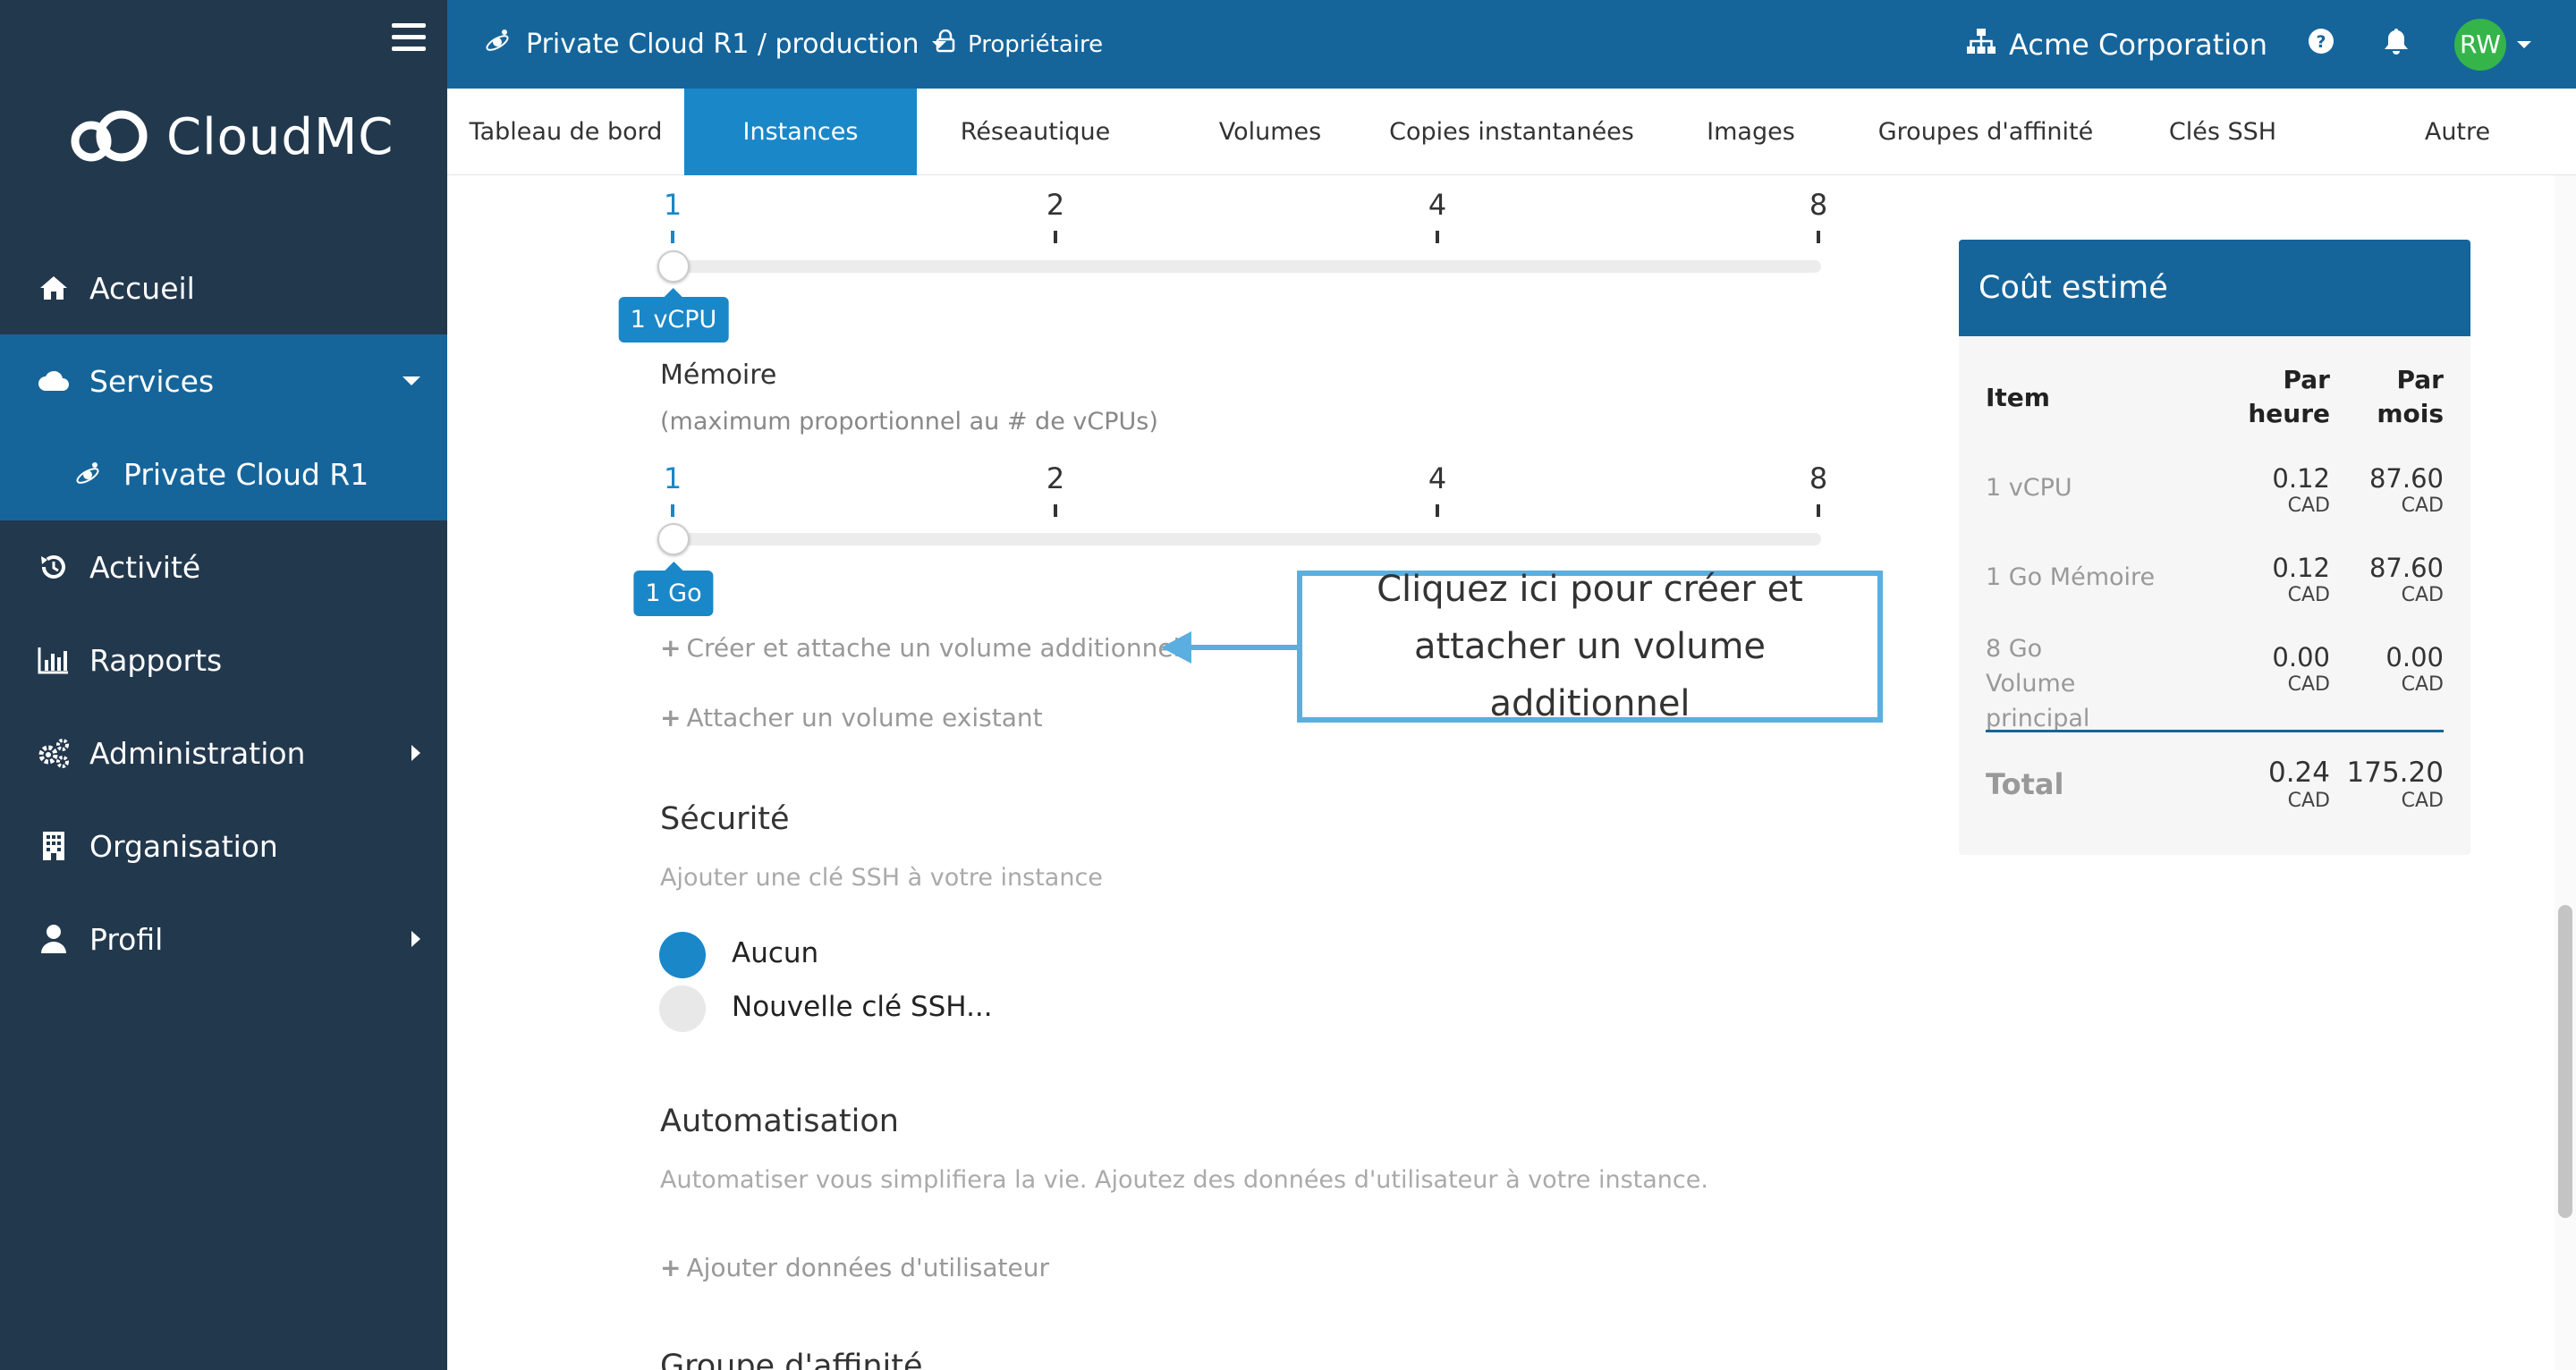 This screenshot has width=2576, height=1370. I want to click on user-icon, so click(54, 939).